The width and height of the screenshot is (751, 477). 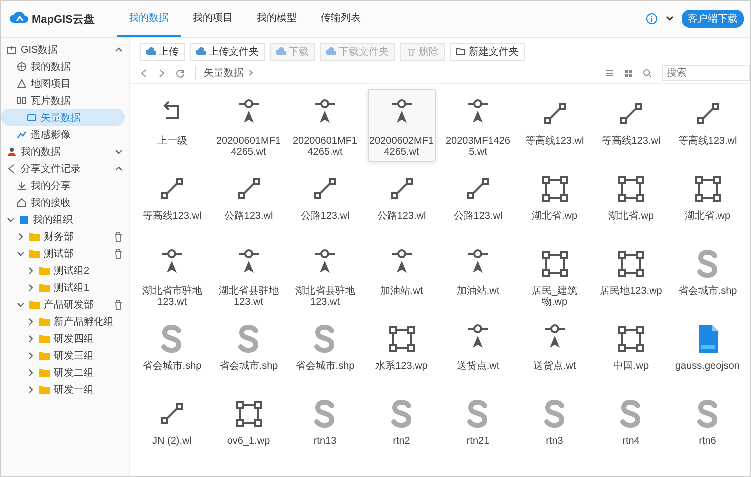 What do you see at coordinates (652, 19) in the screenshot?
I see `info-icon` at bounding box center [652, 19].